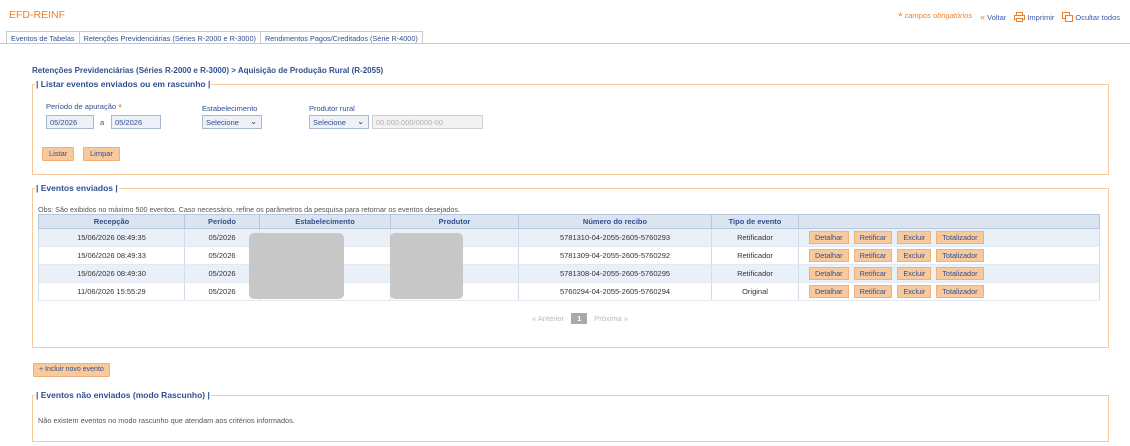 The image size is (1130, 446). What do you see at coordinates (325, 221) in the screenshot?
I see `column-establishment: Estabelecimento` at bounding box center [325, 221].